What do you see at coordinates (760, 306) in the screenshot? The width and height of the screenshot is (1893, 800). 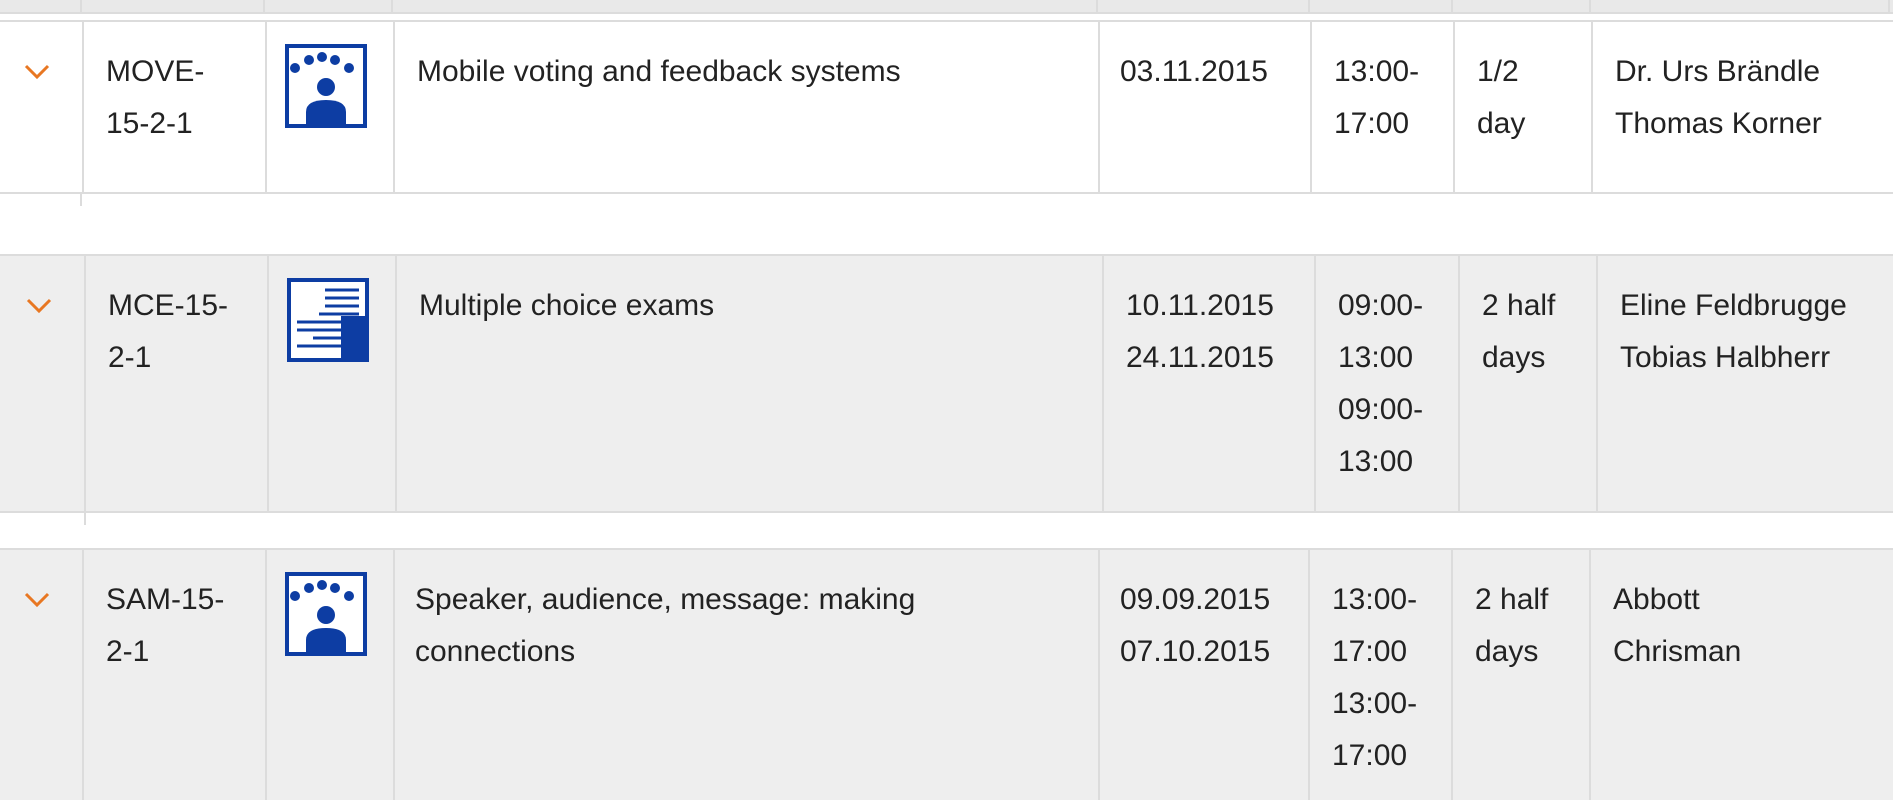 I see `course-title-line: Multiple choice exams` at bounding box center [760, 306].